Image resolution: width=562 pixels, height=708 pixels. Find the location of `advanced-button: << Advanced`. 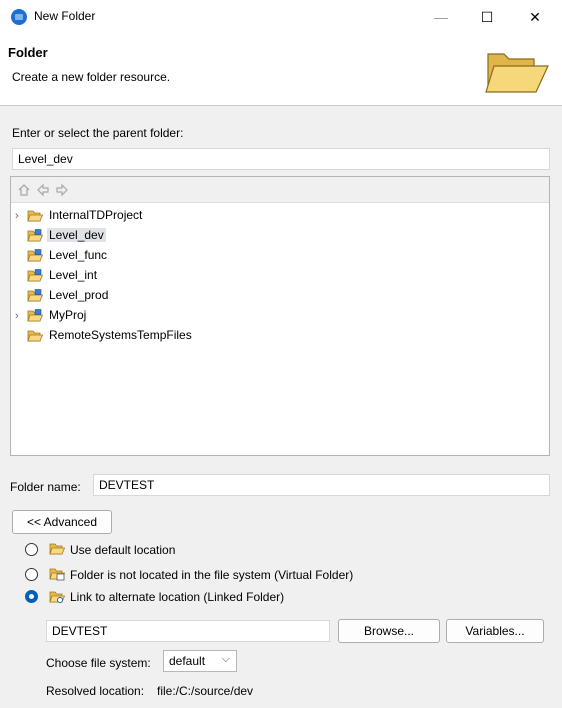

advanced-button: << Advanced is located at coordinates (62, 522).